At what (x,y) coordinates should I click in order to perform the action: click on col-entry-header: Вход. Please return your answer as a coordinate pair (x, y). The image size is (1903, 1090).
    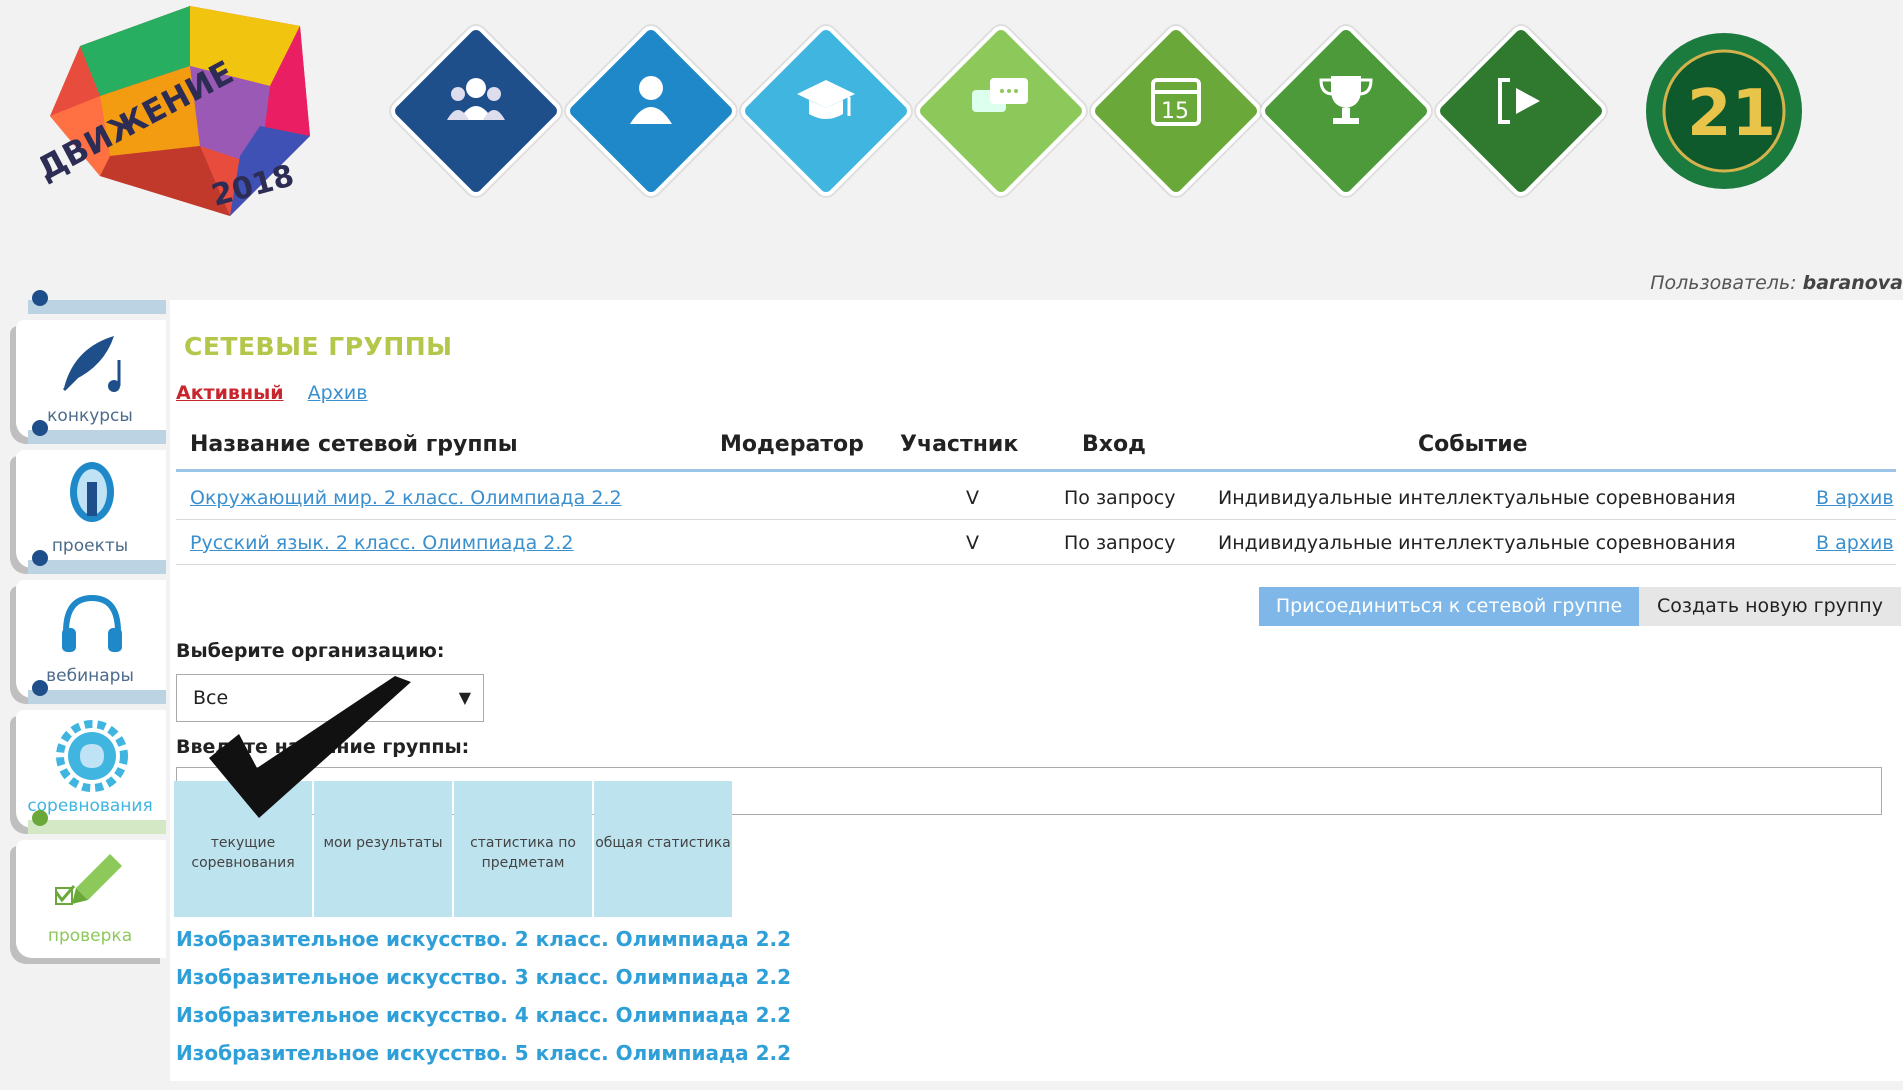
    Looking at the image, I should click on (1114, 444).